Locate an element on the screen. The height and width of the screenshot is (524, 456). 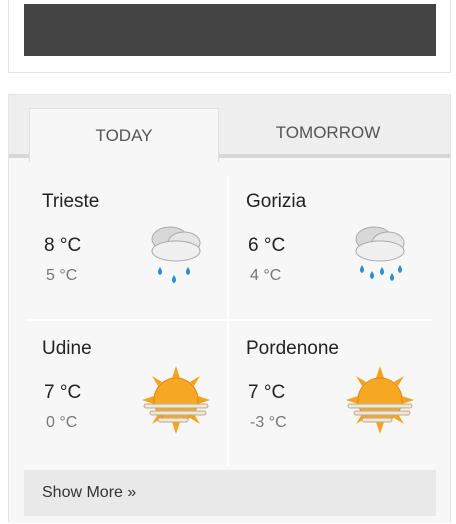
temp-min: 5 °C is located at coordinates (62, 275).